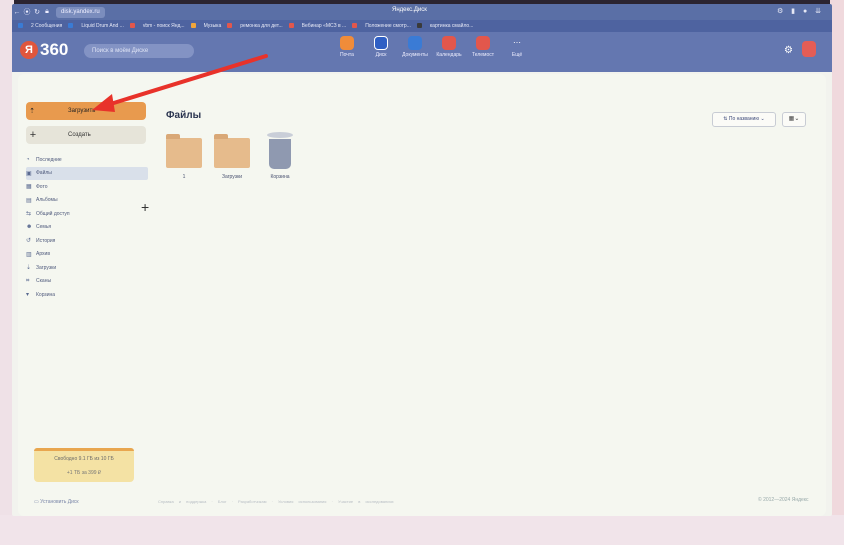 The image size is (844, 545). I want to click on annotation-arrow, so click(180, 83).